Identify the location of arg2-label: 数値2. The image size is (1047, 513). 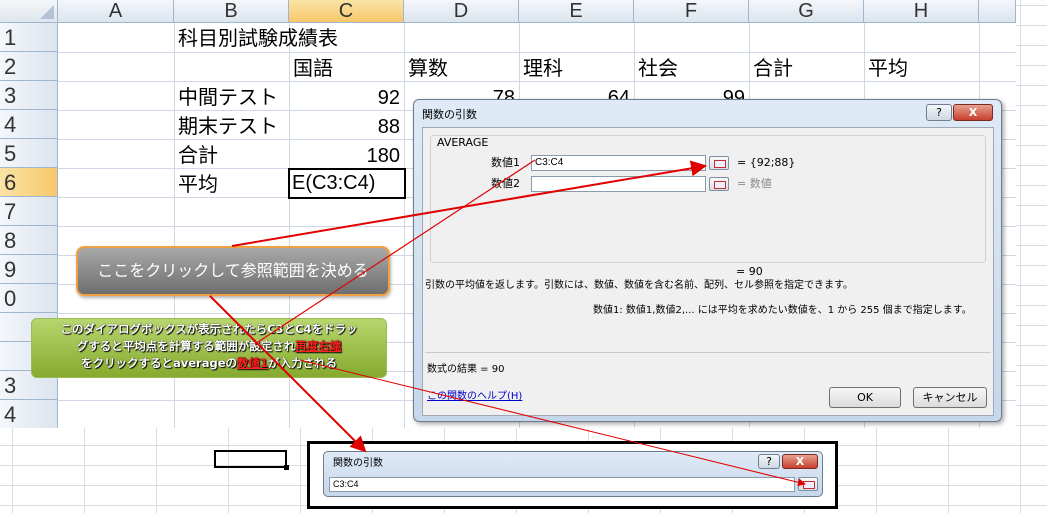
(505, 183).